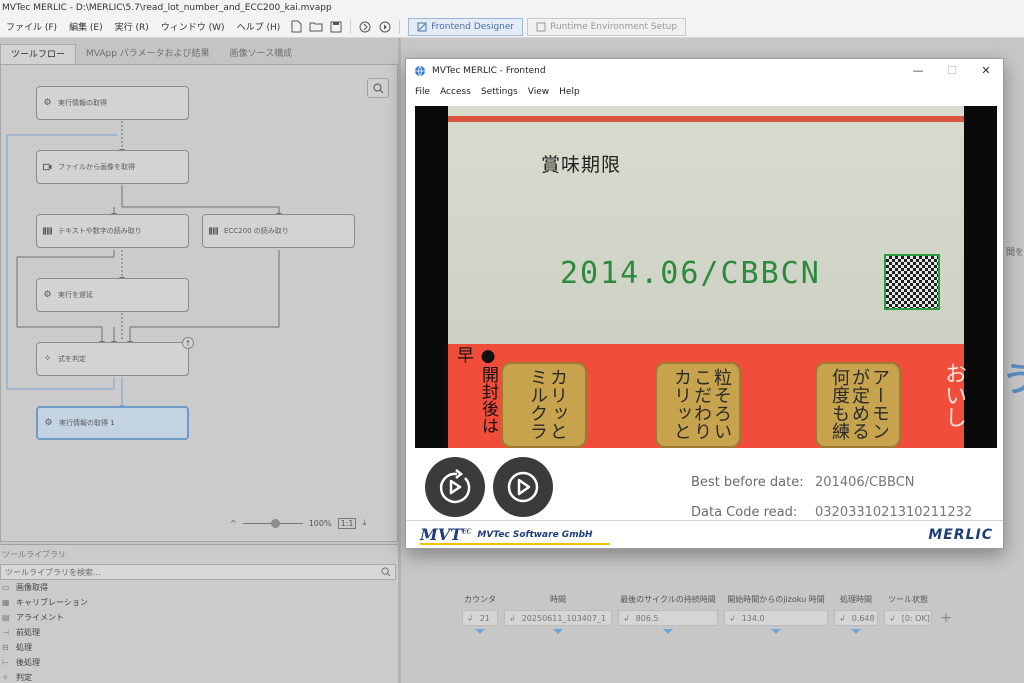 This screenshot has height=683, width=1024. Describe the element at coordinates (188, 343) in the screenshot. I see `expand-up-icon: ↑` at that location.